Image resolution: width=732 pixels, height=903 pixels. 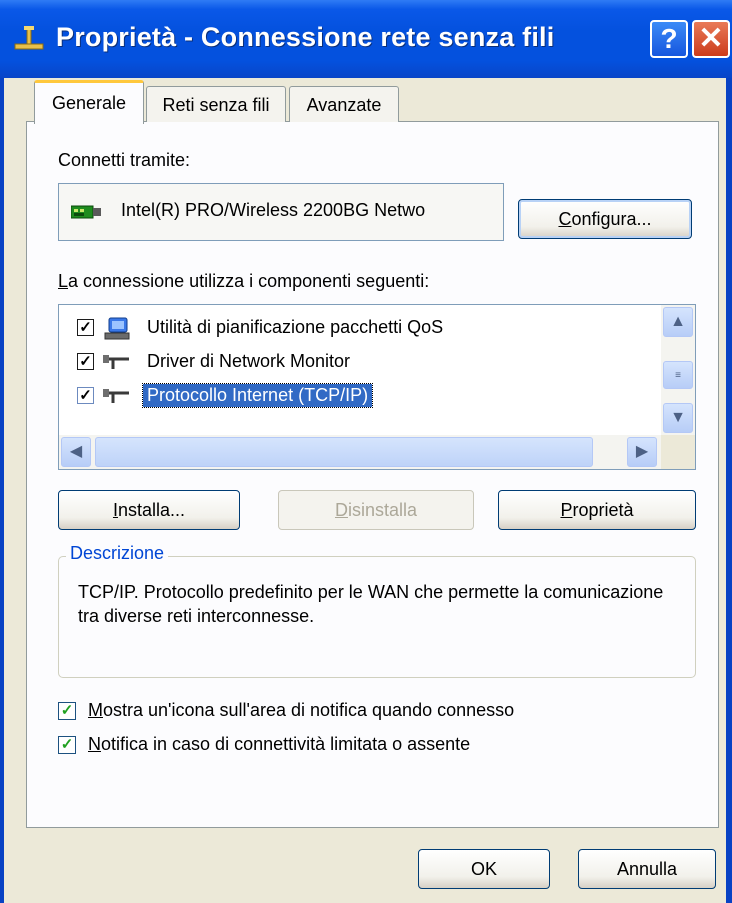 What do you see at coordinates (711, 39) in the screenshot?
I see `close-button: ✕` at bounding box center [711, 39].